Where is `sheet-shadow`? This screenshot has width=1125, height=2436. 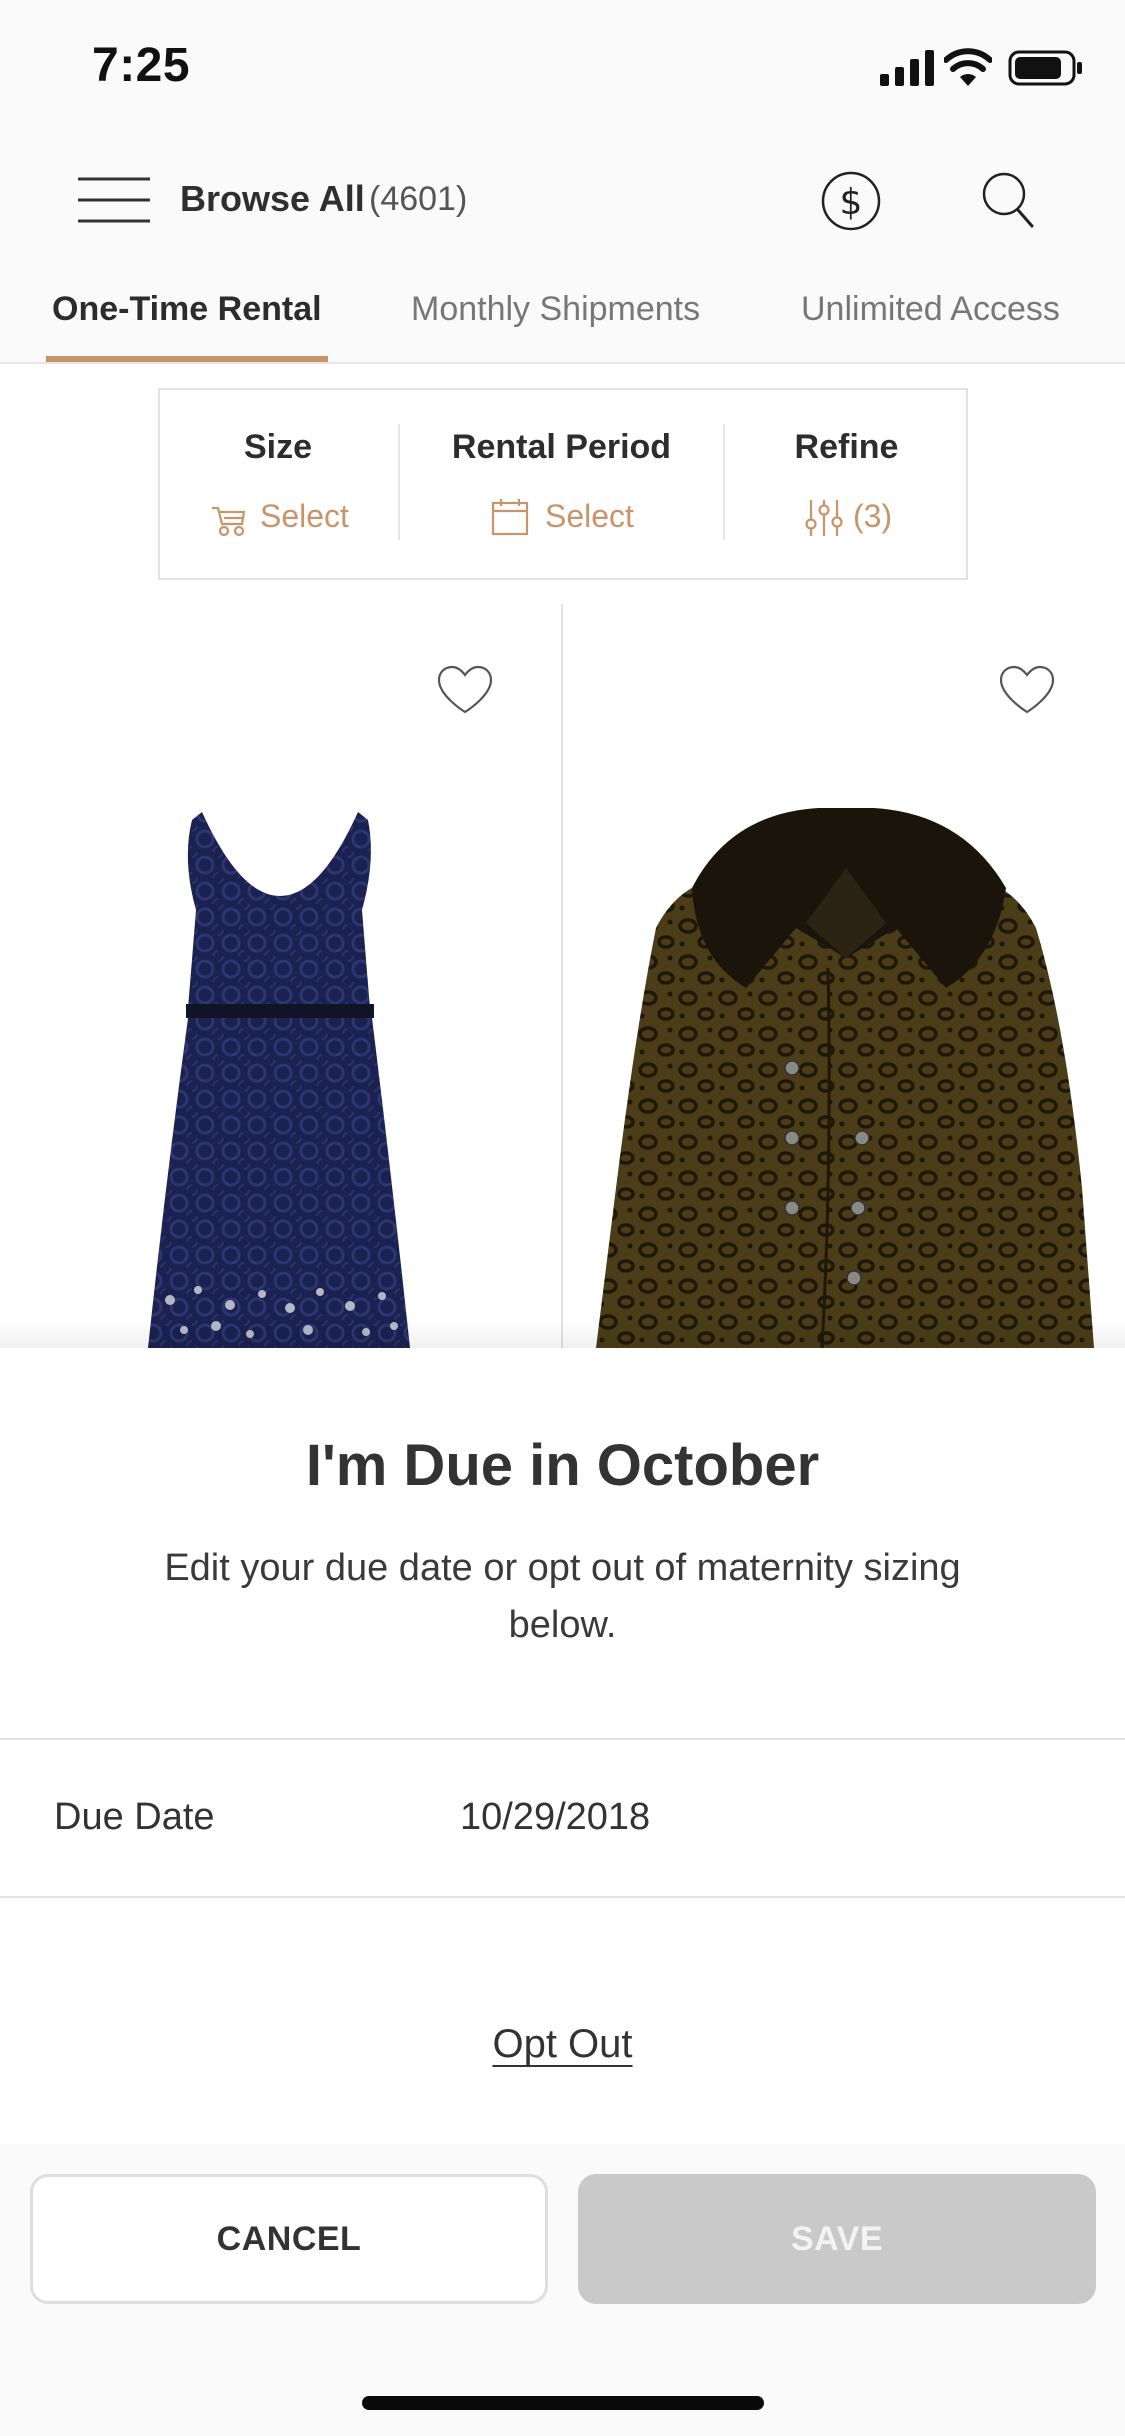 sheet-shadow is located at coordinates (562, 1333).